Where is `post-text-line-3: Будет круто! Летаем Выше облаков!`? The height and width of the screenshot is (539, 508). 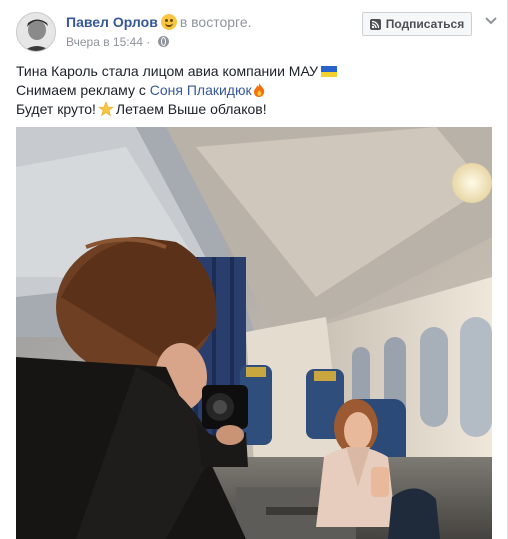
post-text-line-3: Будет круто! Летаем Выше облаков! is located at coordinates (251, 109).